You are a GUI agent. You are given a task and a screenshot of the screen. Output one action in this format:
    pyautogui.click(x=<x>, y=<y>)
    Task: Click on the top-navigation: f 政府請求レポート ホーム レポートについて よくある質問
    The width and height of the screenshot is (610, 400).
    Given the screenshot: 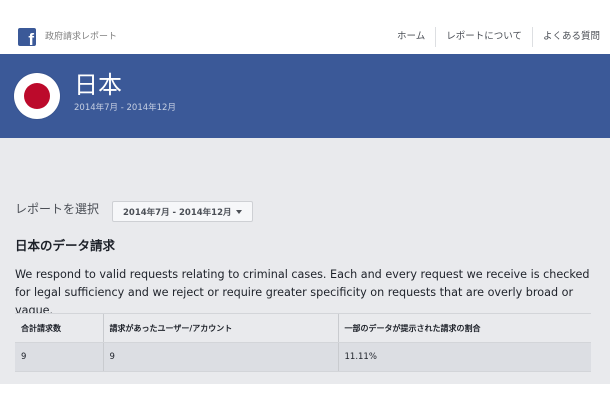 What is the action you would take?
    pyautogui.click(x=305, y=36)
    